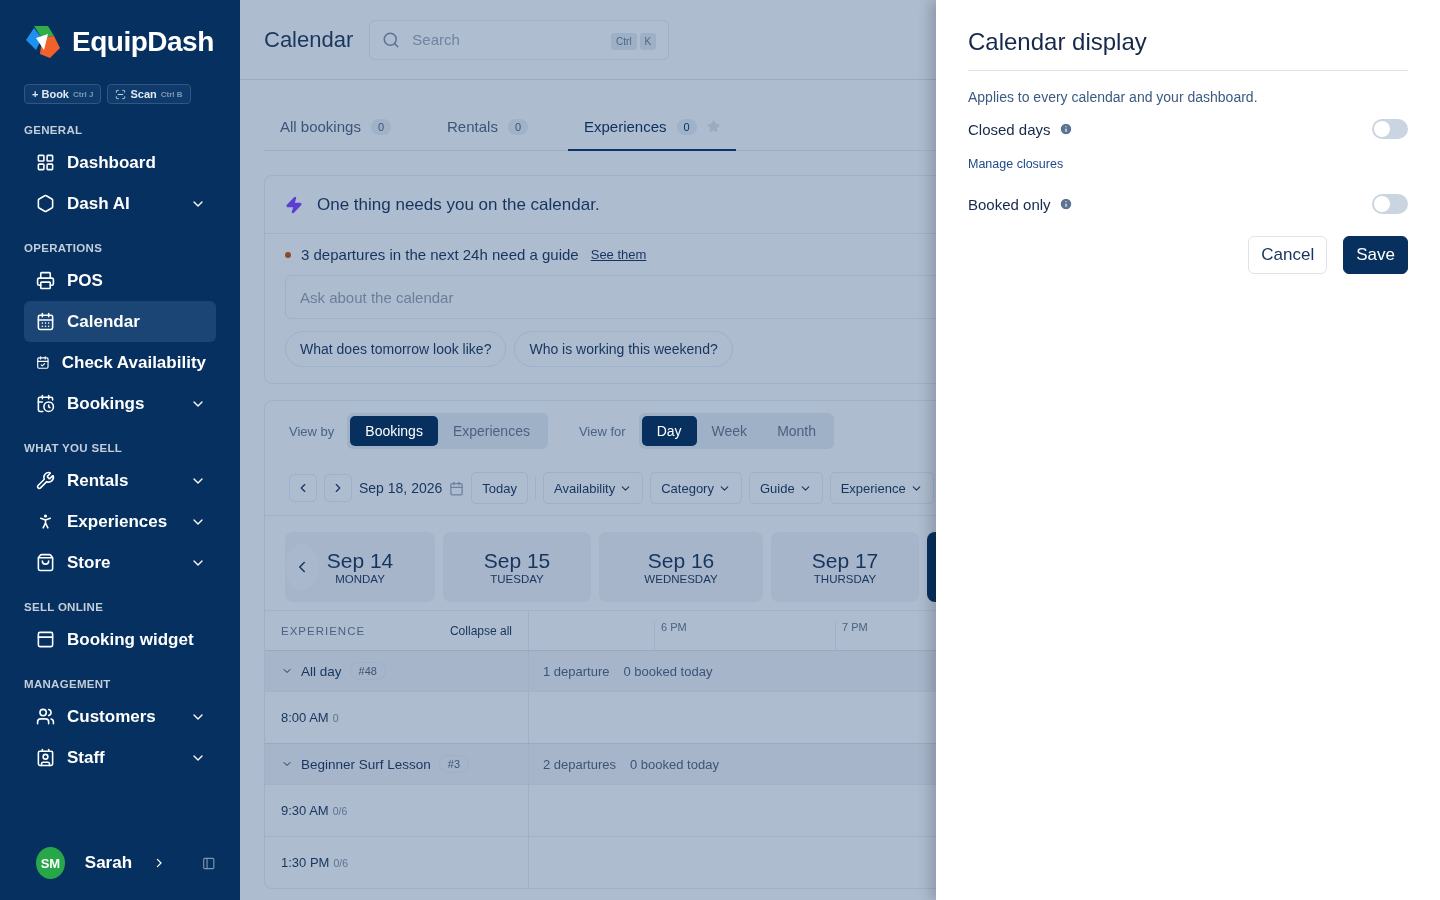  What do you see at coordinates (45, 639) in the screenshot?
I see `panel-icon` at bounding box center [45, 639].